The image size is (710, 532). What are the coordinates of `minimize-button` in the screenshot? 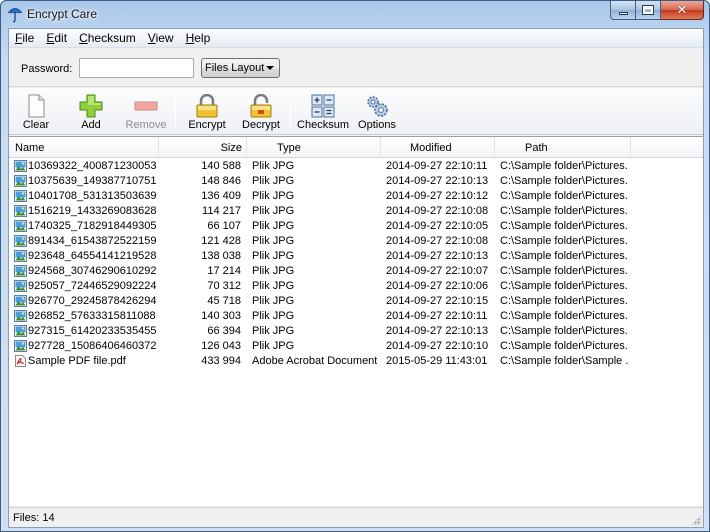 It's located at (623, 10).